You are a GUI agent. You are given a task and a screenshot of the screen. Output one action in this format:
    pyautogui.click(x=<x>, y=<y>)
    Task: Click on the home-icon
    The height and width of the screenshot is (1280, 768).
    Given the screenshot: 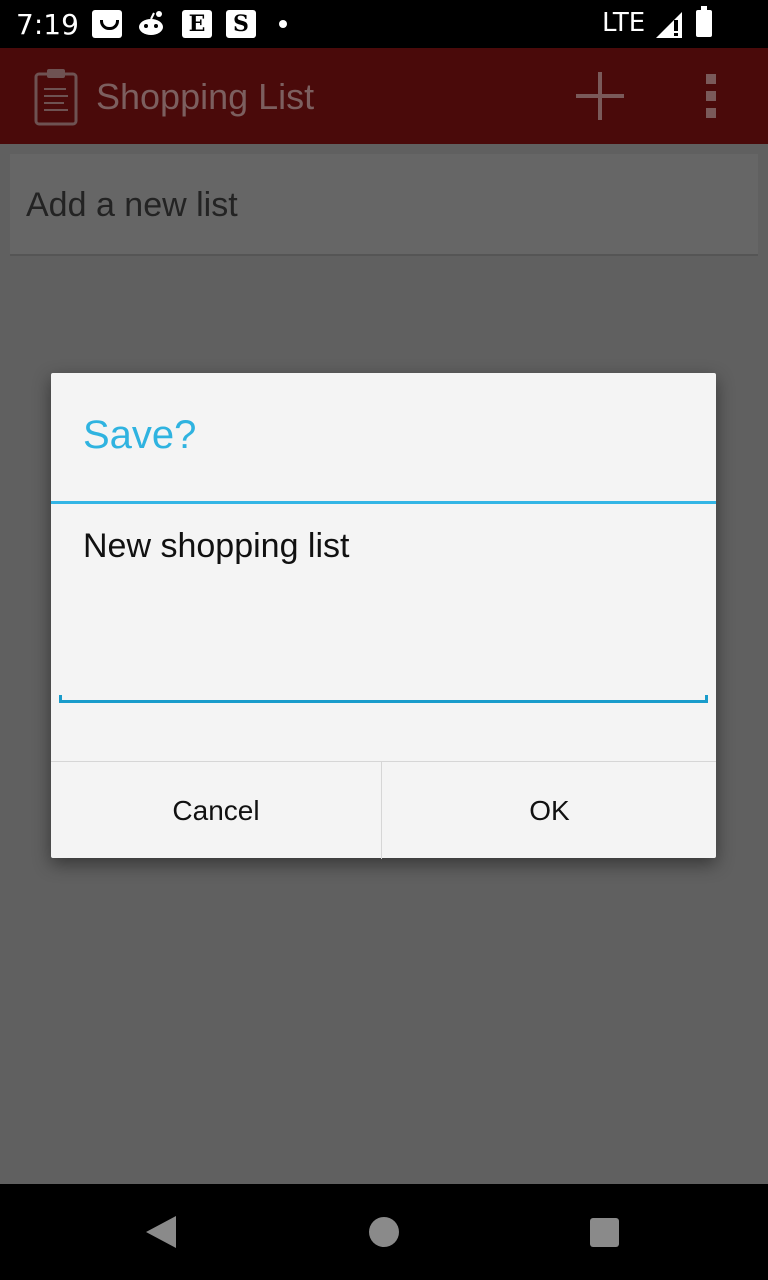 What is the action you would take?
    pyautogui.click(x=384, y=1232)
    